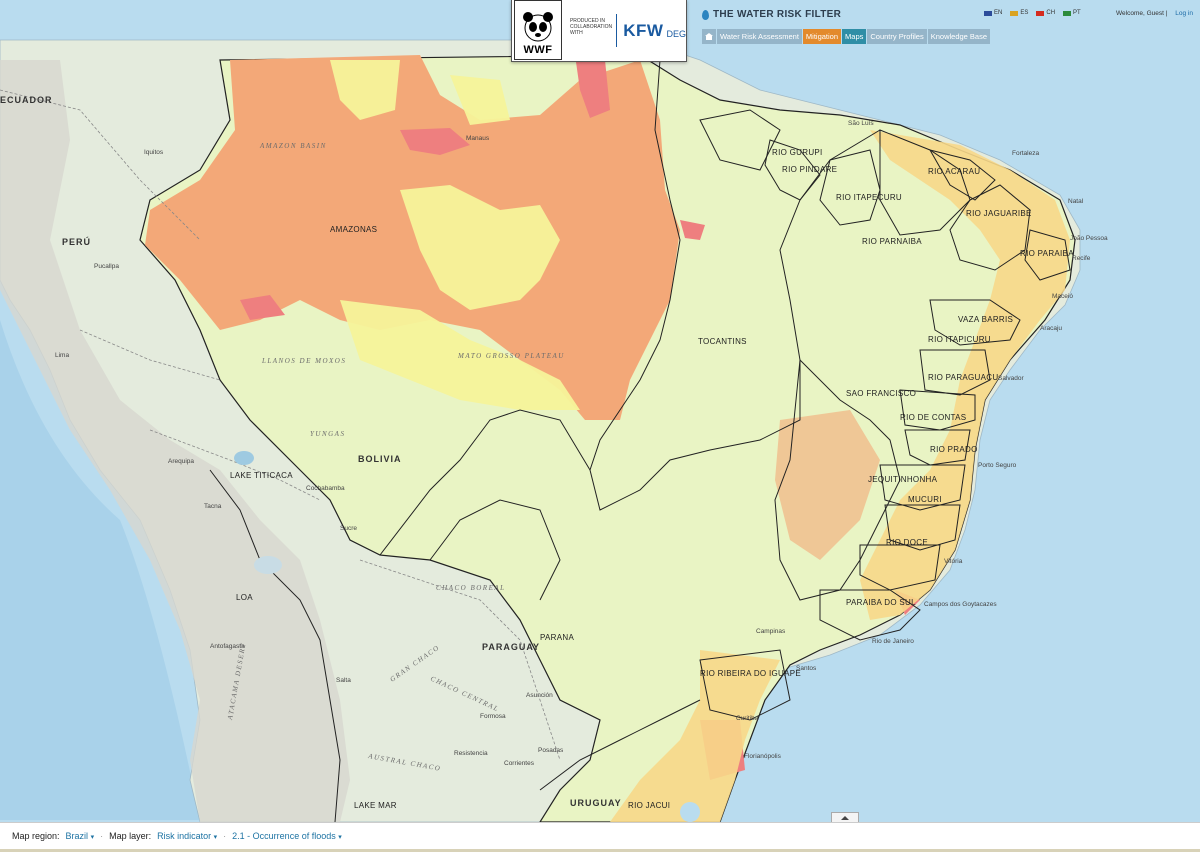 The height and width of the screenshot is (852, 1200). I want to click on basin-label-rio-pindare: RIO PINDARE, so click(809, 169).